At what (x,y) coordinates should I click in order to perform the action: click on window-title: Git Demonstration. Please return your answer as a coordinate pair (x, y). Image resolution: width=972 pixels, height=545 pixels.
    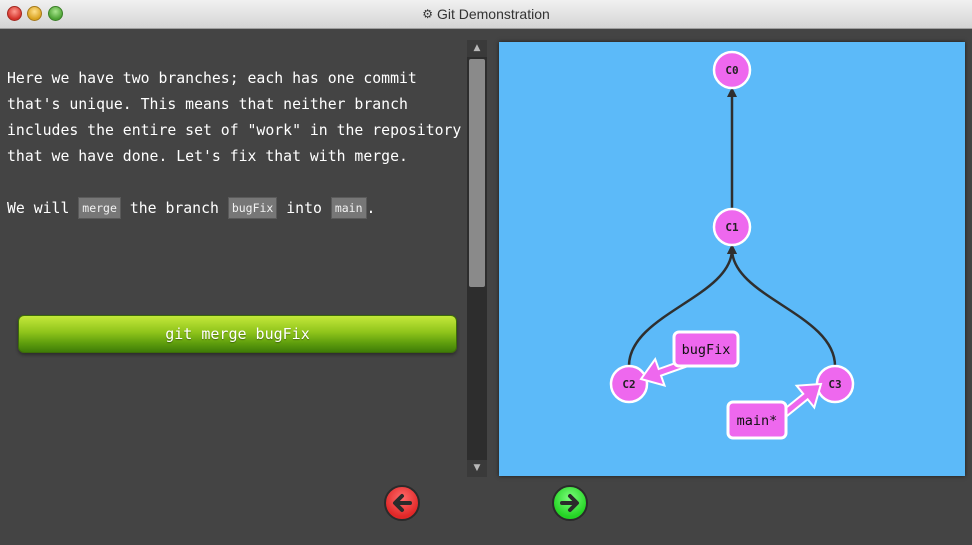
    Looking at the image, I should click on (493, 14).